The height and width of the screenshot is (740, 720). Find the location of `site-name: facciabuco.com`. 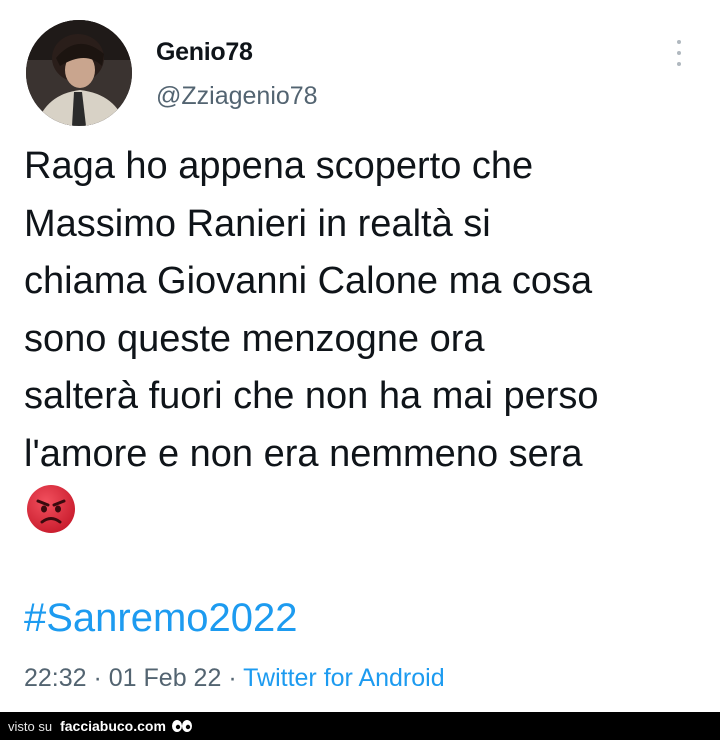

site-name: facciabuco.com is located at coordinates (113, 726).